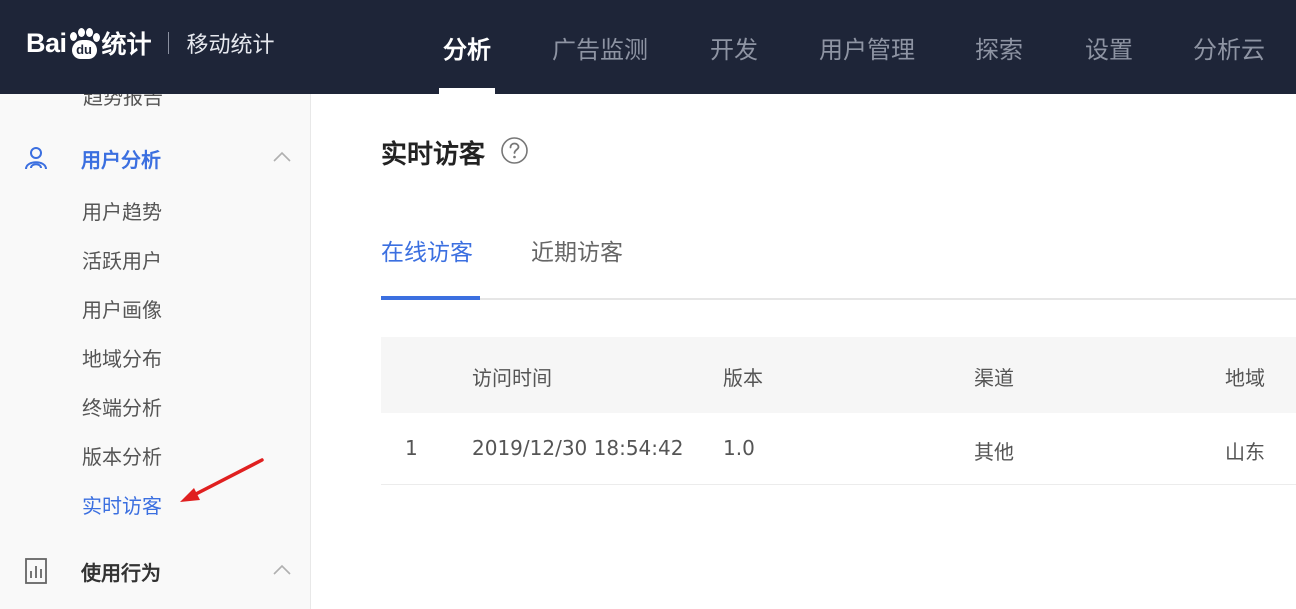 This screenshot has height=609, width=1296. I want to click on cell-channel: 其他, so click(994, 452).